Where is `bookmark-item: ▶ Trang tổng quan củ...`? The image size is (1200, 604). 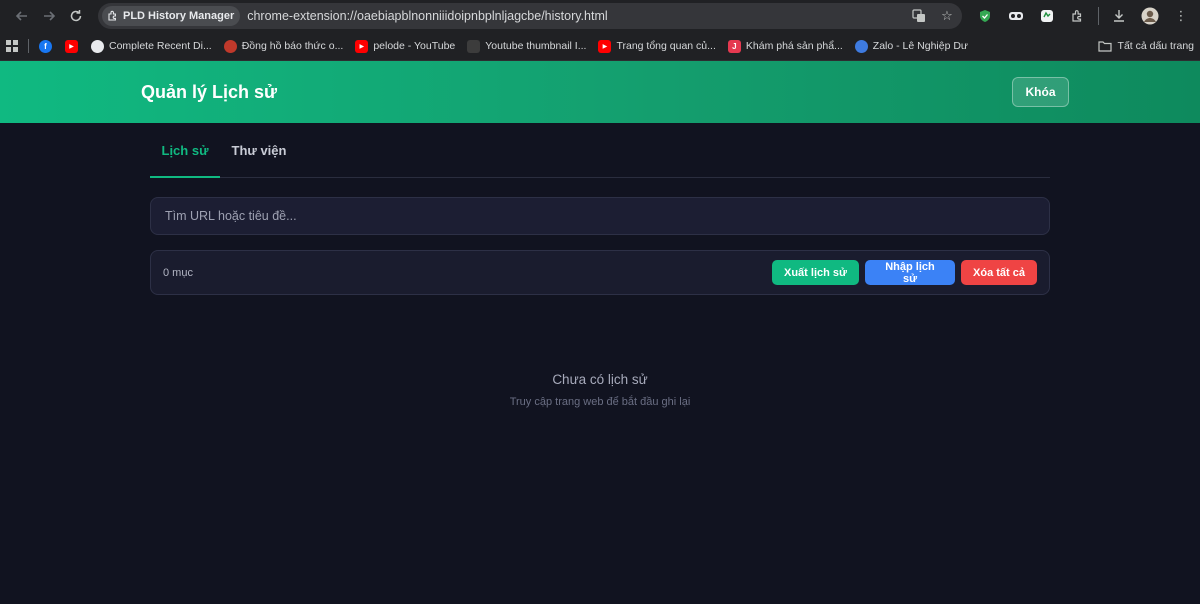
bookmark-item: ▶ Trang tổng quan củ... is located at coordinates (657, 46).